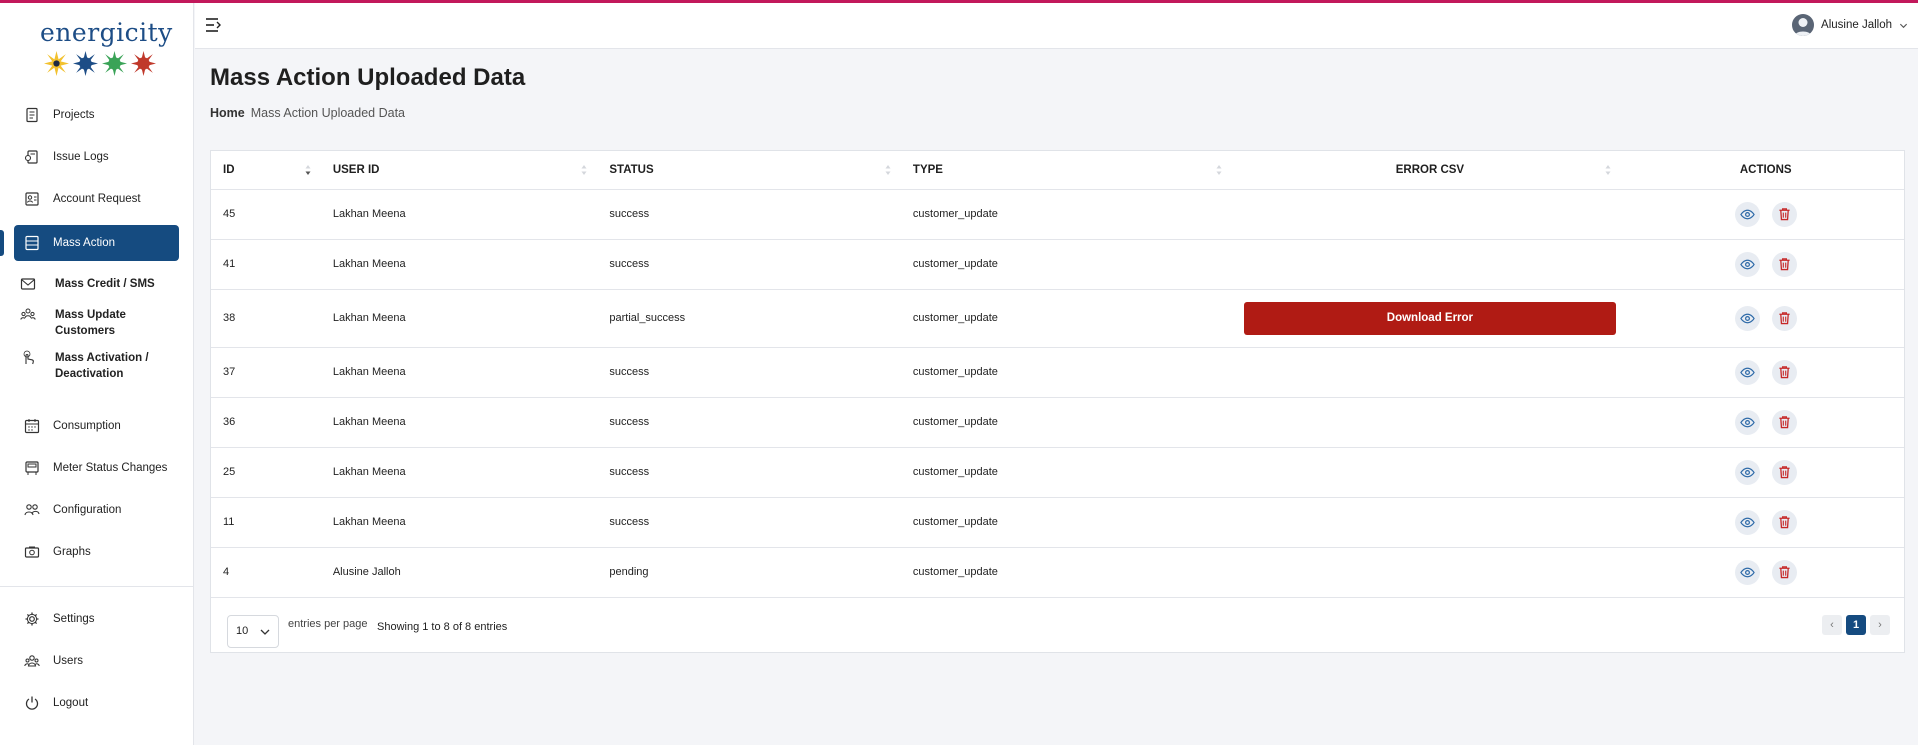  What do you see at coordinates (110, 468) in the screenshot?
I see `sidebar-item-label: Meter Status Changes` at bounding box center [110, 468].